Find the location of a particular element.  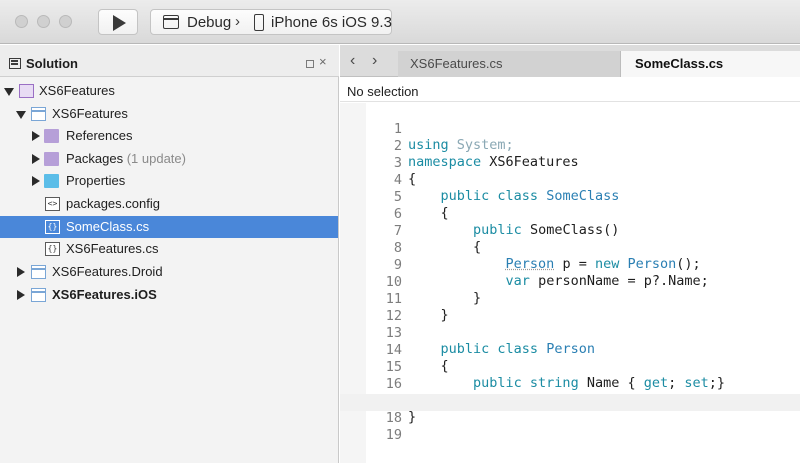

tree-item-packages: Packages (1 update) is located at coordinates (169, 159).